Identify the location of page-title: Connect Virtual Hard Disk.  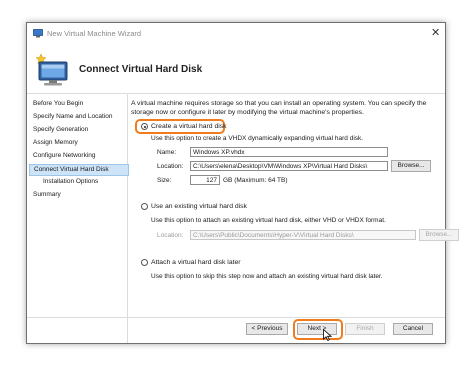
(141, 69).